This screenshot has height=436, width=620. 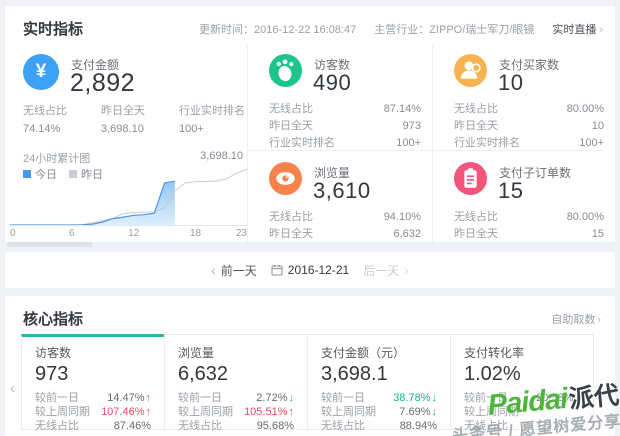 I want to click on order-icon, so click(x=470, y=178).